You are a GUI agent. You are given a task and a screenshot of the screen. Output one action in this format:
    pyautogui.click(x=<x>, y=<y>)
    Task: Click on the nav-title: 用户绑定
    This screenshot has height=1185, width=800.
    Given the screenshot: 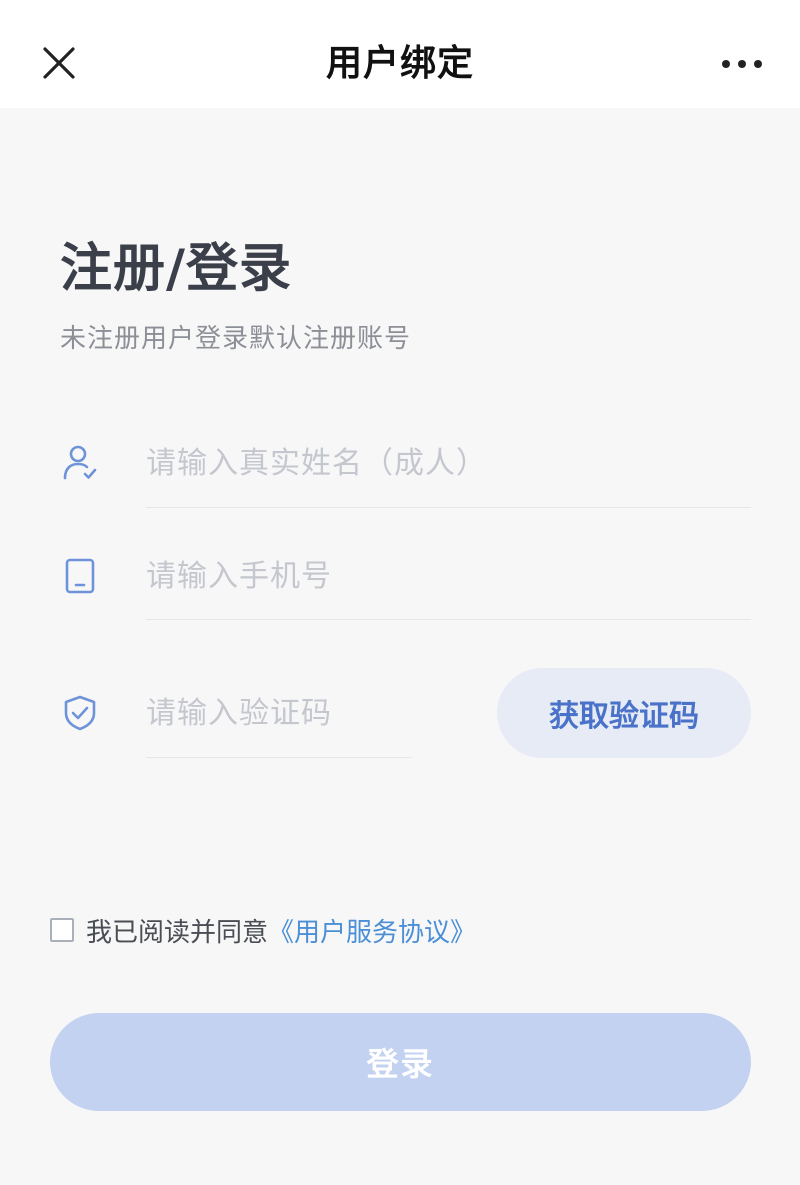 What is the action you would take?
    pyautogui.click(x=399, y=63)
    